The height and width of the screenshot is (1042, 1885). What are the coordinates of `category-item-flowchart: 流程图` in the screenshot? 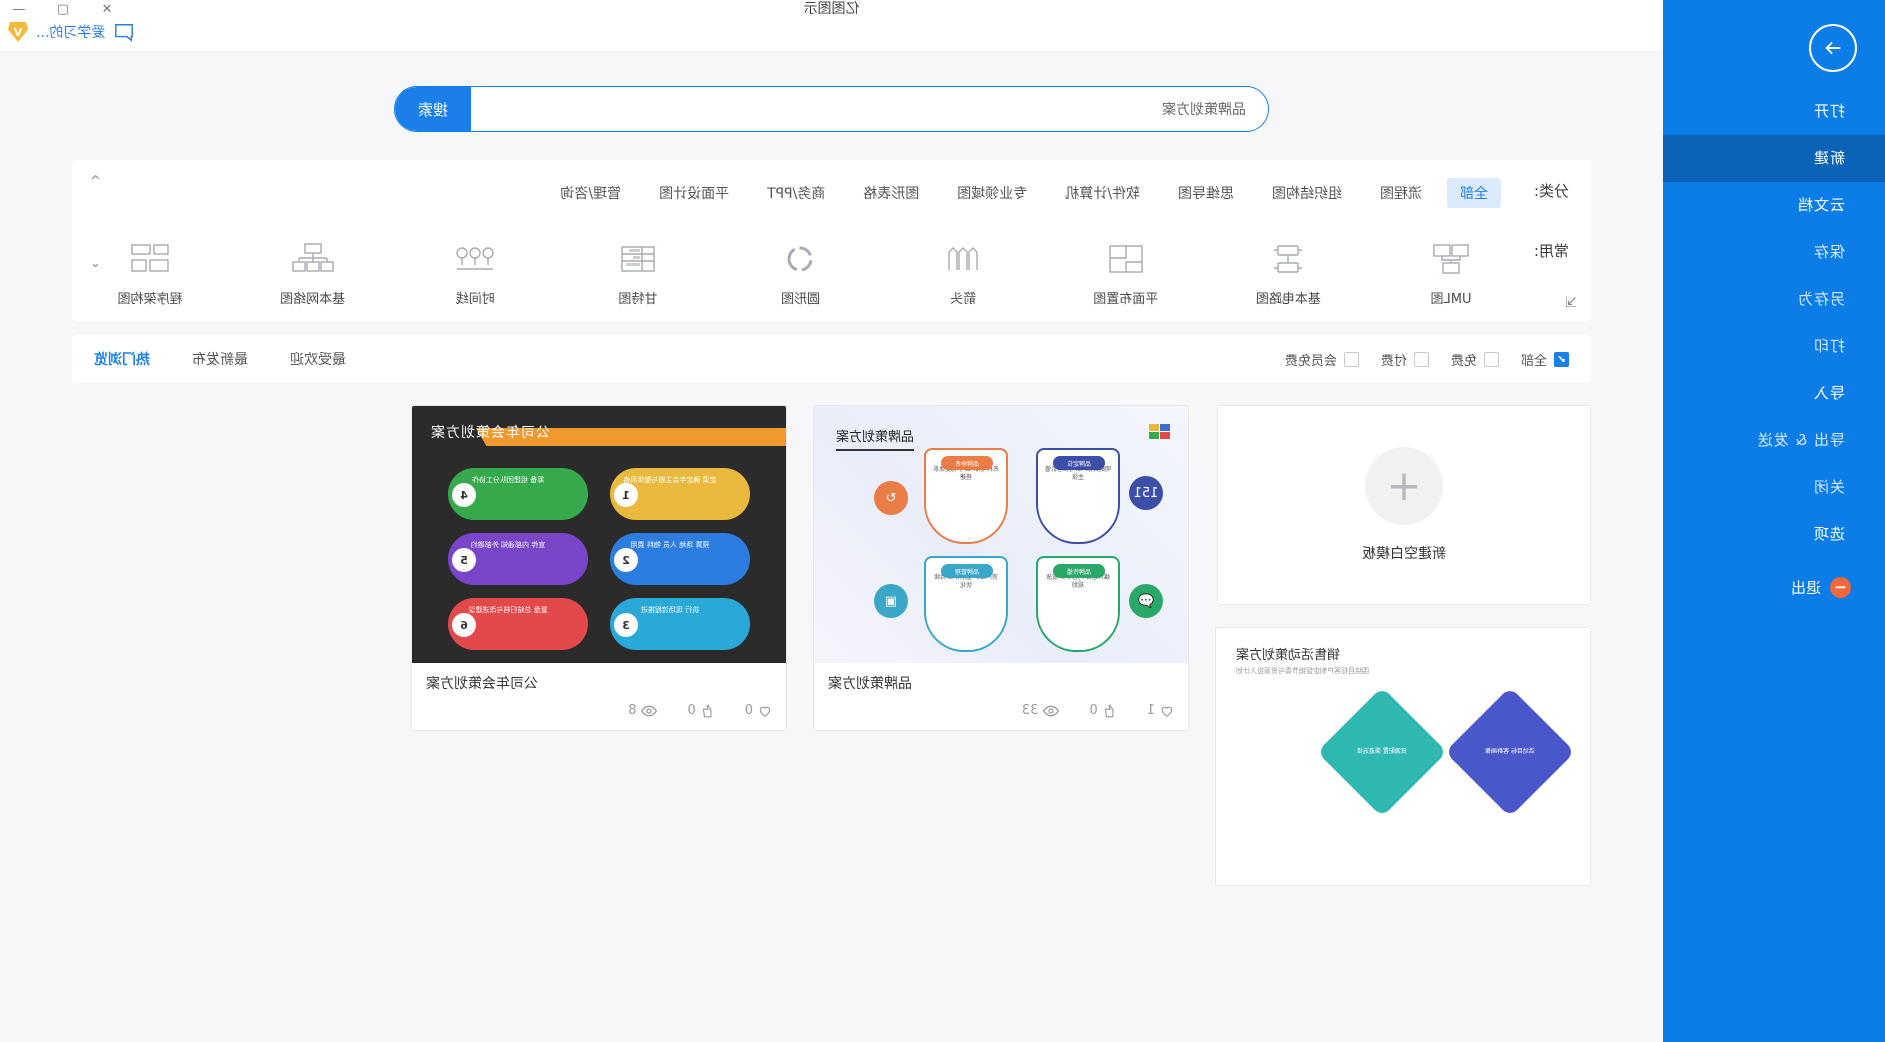 It's located at (1401, 193).